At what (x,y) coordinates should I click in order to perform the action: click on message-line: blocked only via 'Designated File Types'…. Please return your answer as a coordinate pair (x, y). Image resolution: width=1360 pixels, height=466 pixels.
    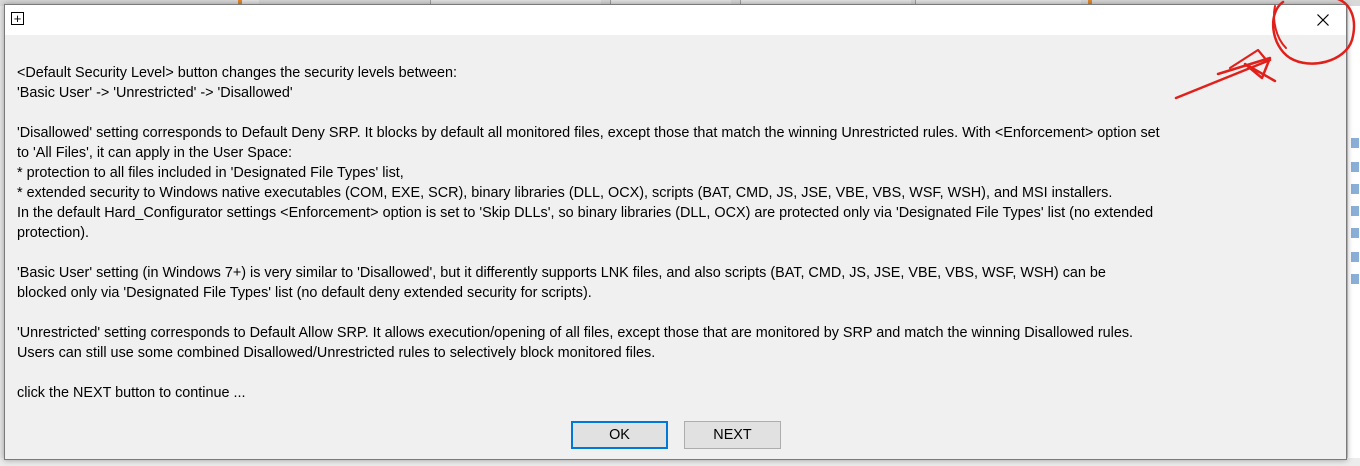
    Looking at the image, I should click on (304, 293).